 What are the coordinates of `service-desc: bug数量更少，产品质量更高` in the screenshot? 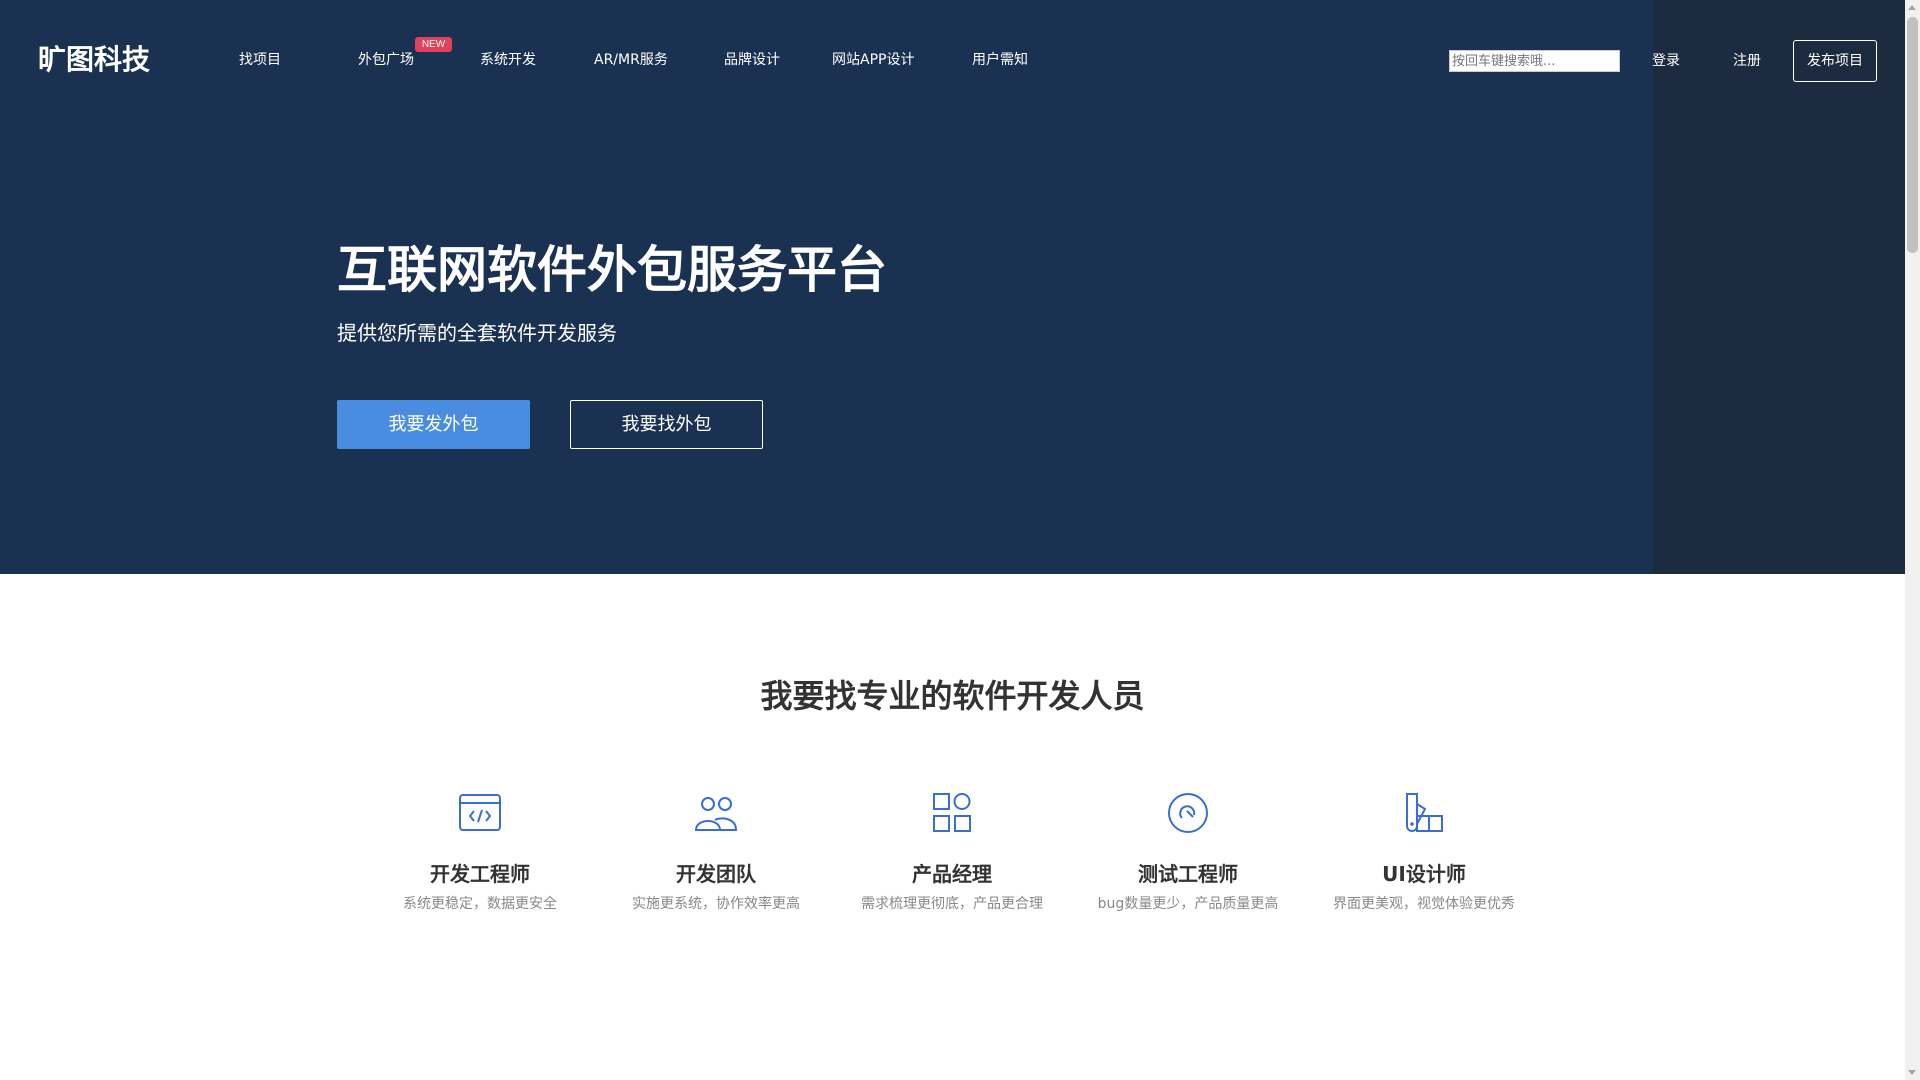 It's located at (1188, 904).